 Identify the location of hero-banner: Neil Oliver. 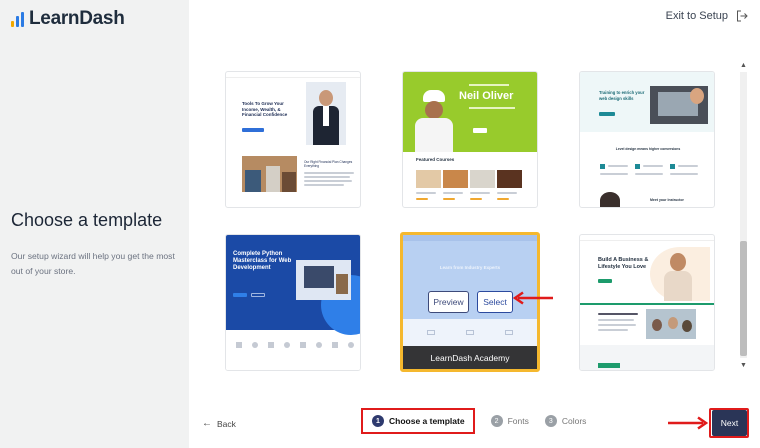
(470, 112).